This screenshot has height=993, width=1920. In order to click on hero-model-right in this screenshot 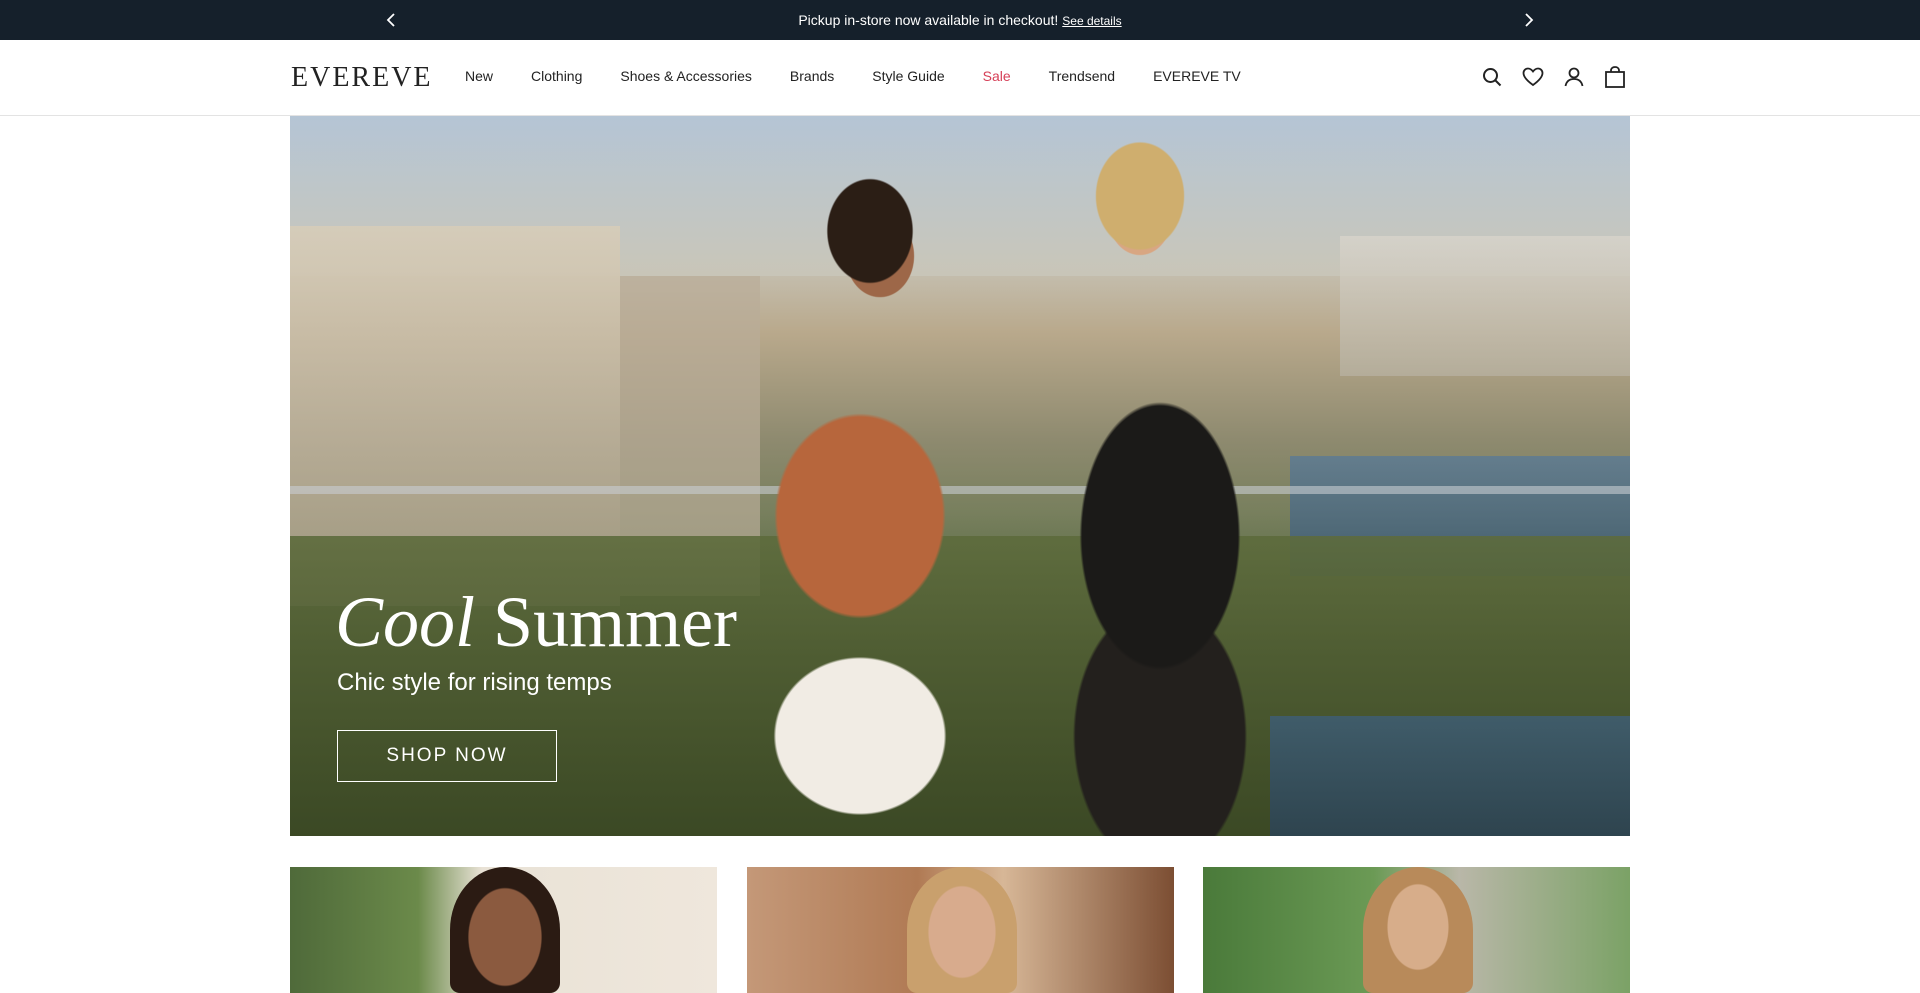, I will do `click(1180, 476)`.